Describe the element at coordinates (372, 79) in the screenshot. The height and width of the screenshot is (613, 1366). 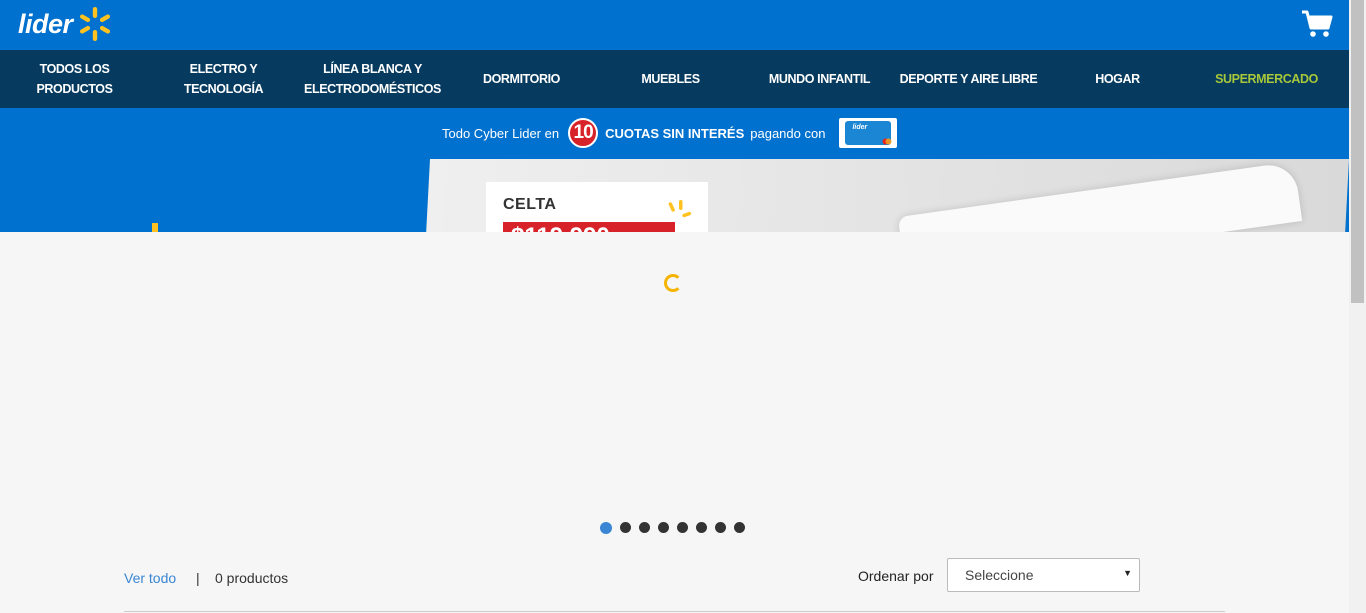
I see `nav-item-linea-blanca: LÍNEA BLANCA Y ELECTRODOMÉSTICOS` at that location.